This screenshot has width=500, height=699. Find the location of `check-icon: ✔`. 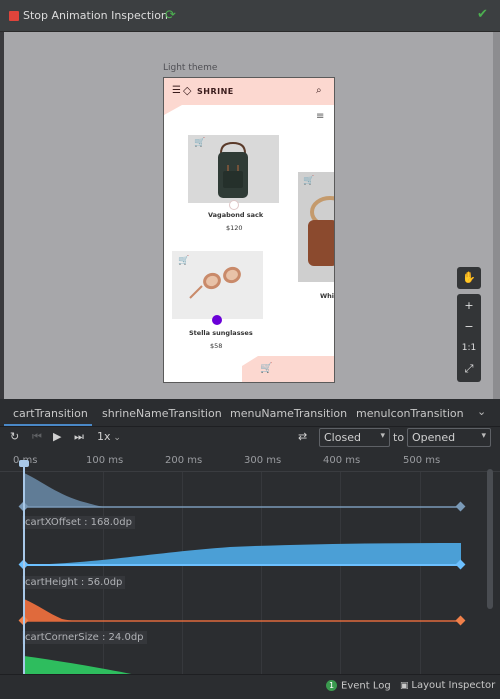

check-icon: ✔ is located at coordinates (482, 14).